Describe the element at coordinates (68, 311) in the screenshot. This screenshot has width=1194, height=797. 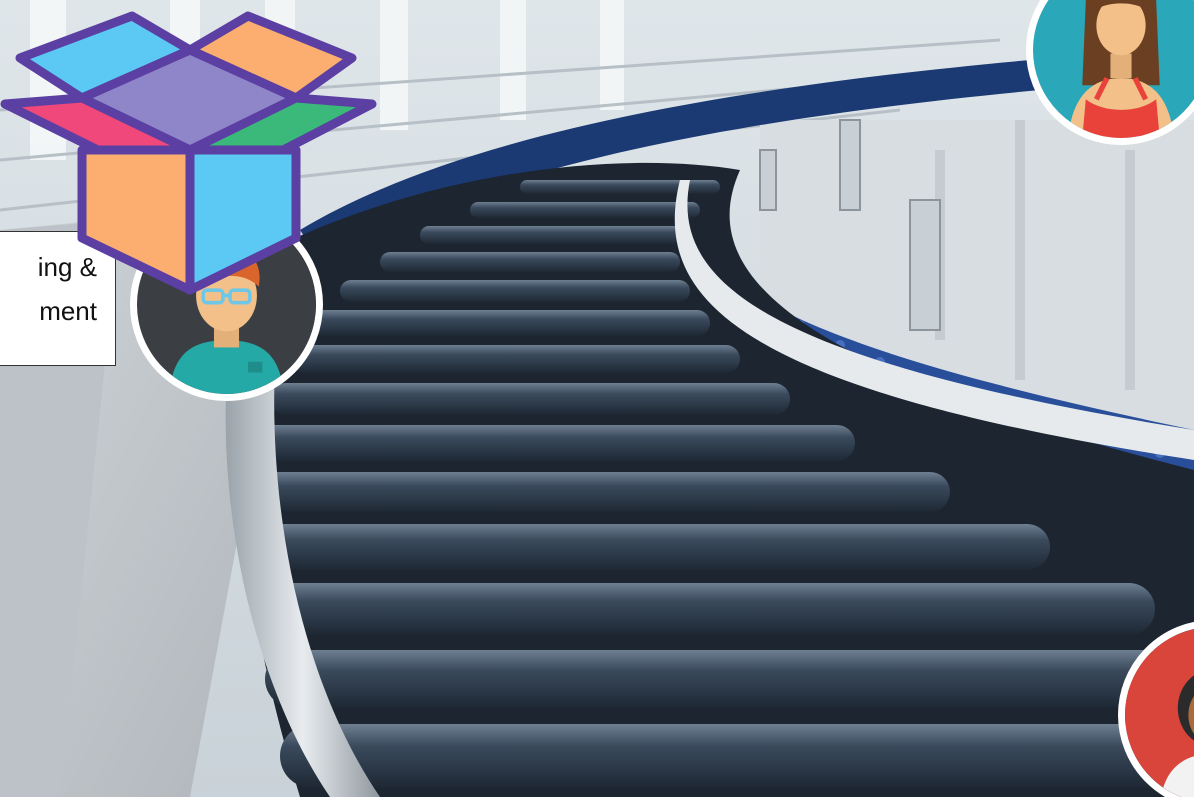
I see `process-label-line2: ment` at that location.